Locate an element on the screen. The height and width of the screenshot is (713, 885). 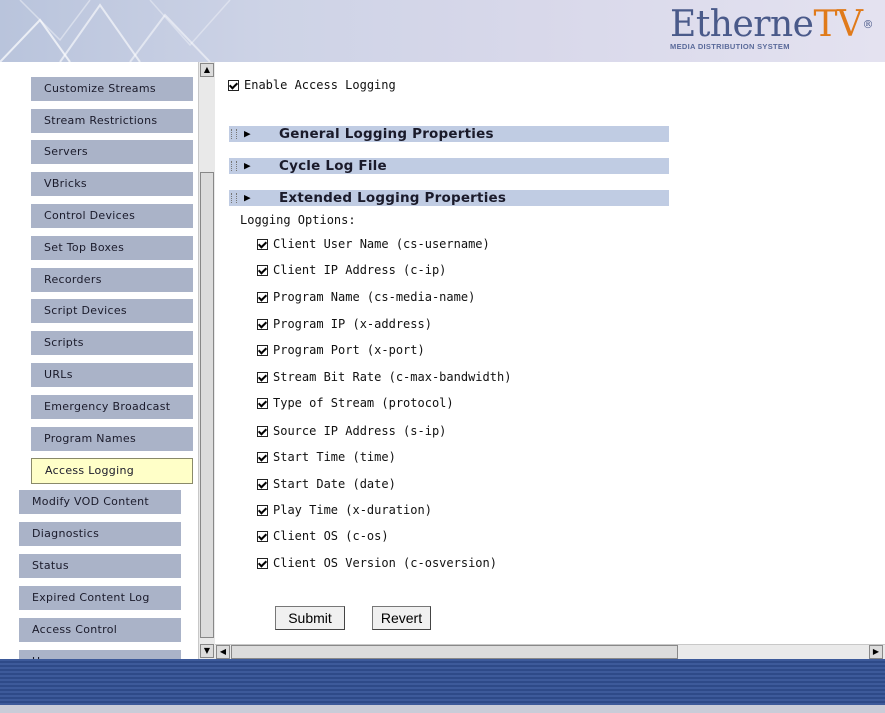
sidebar-item-servers: Servers is located at coordinates (112, 152).